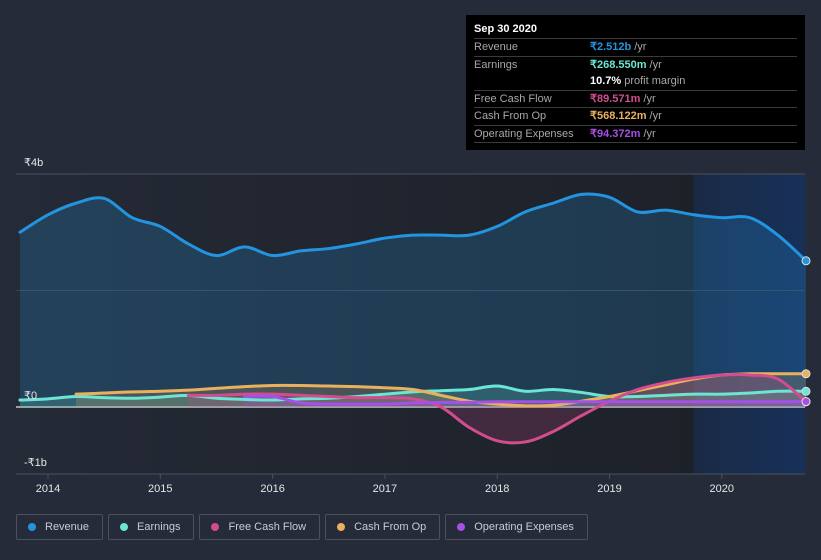  Describe the element at coordinates (722, 489) in the screenshot. I see `x-tick-label: 2020` at that location.